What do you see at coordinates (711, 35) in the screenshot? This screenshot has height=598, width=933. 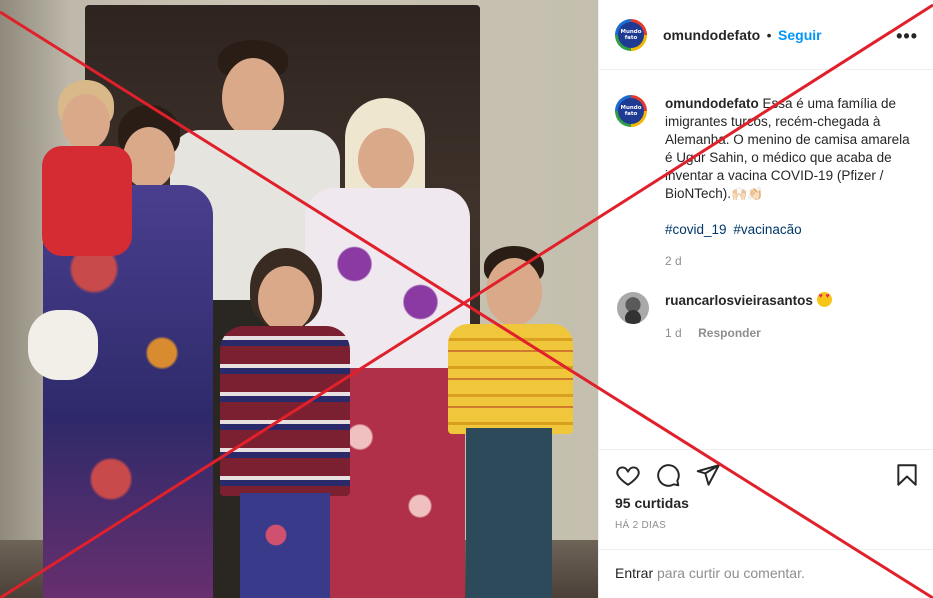 I see `author-username: omundodefato` at bounding box center [711, 35].